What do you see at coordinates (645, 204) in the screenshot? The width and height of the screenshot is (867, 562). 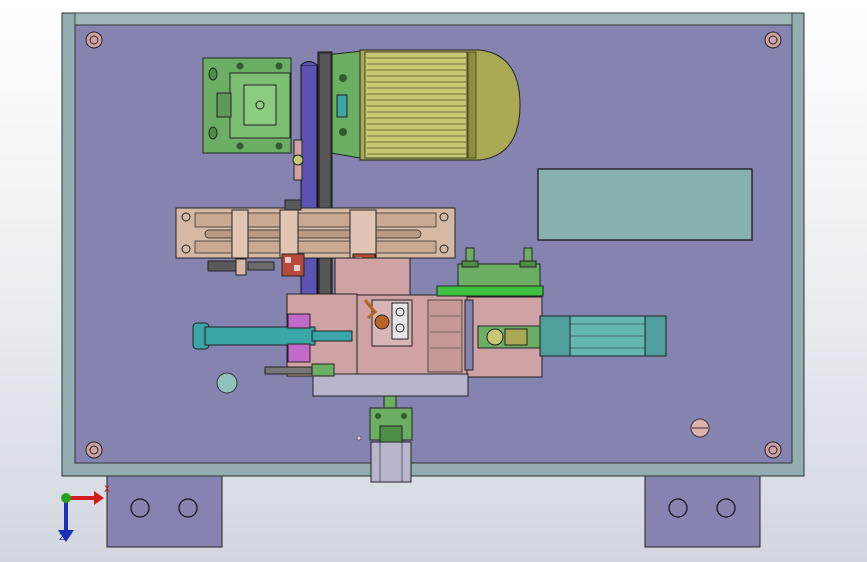 I see `label-plate` at bounding box center [645, 204].